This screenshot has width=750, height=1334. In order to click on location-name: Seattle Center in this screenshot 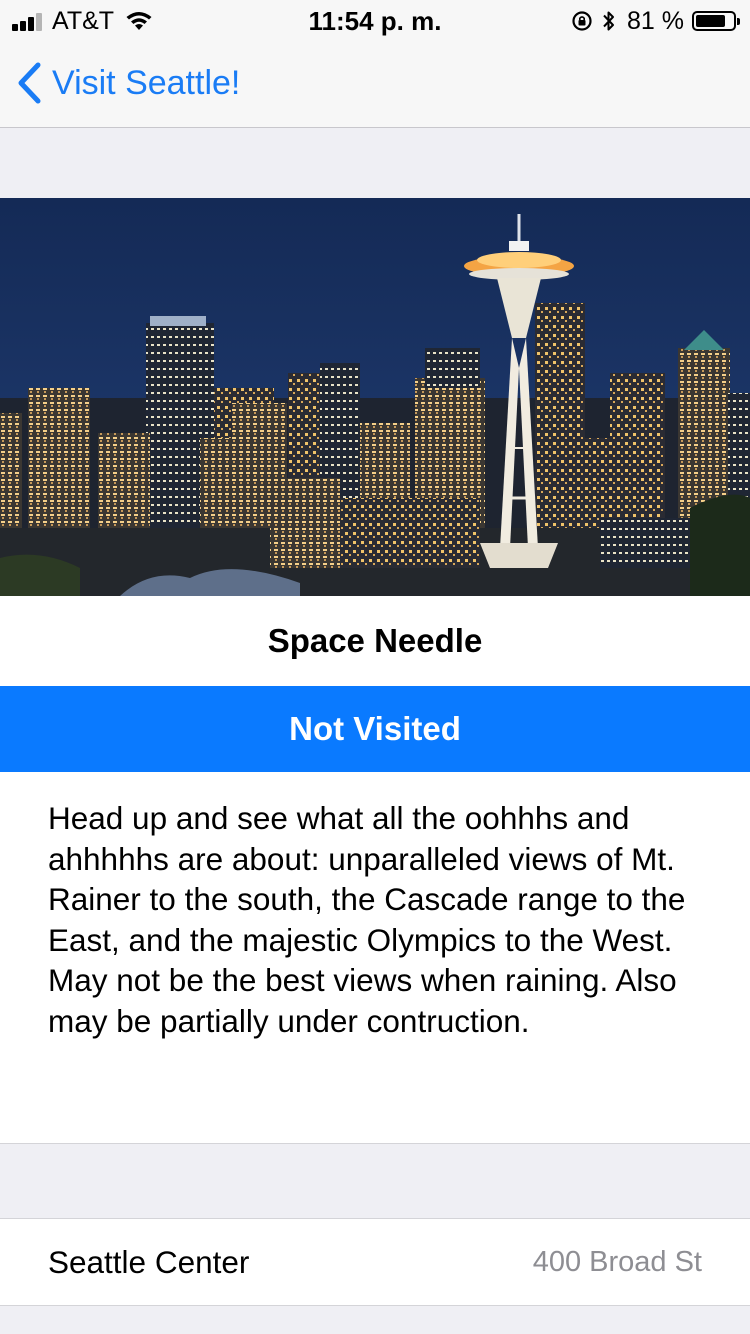, I will do `click(149, 1262)`.